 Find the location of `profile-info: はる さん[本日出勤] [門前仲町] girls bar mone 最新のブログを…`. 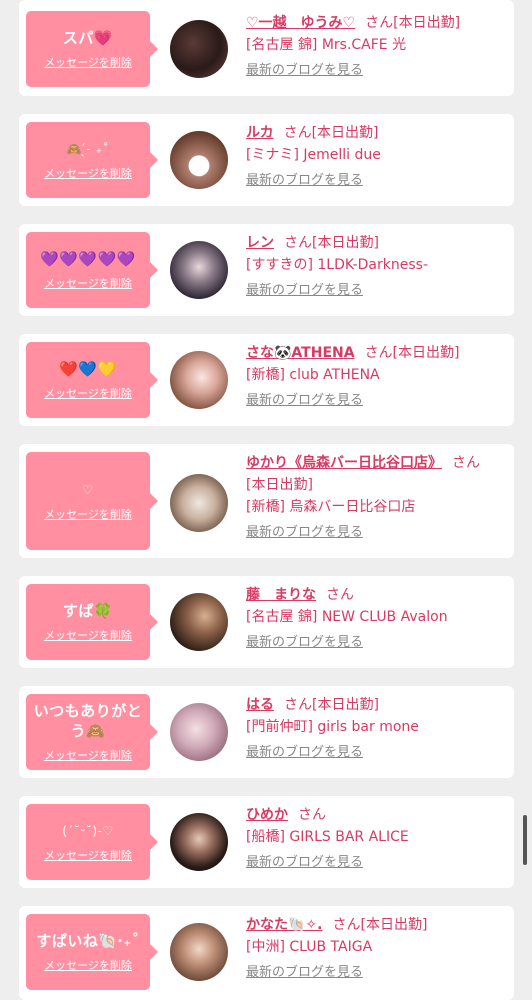

profile-info: はる さん[本日出勤] [門前仲町] girls bar mone 最新のブログを… is located at coordinates (376, 729).